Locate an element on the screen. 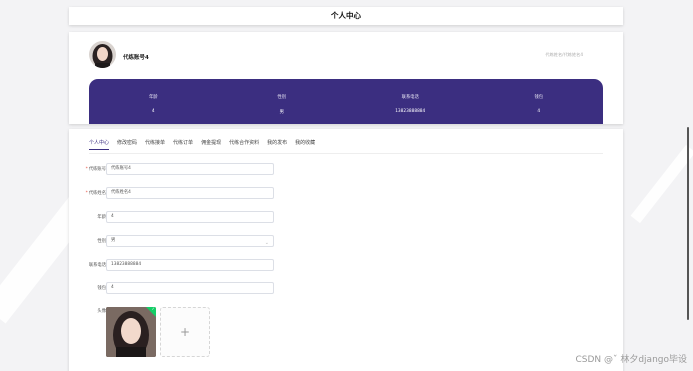 This screenshot has width=693, height=371. gender-select: 男 ⌄ is located at coordinates (190, 241).